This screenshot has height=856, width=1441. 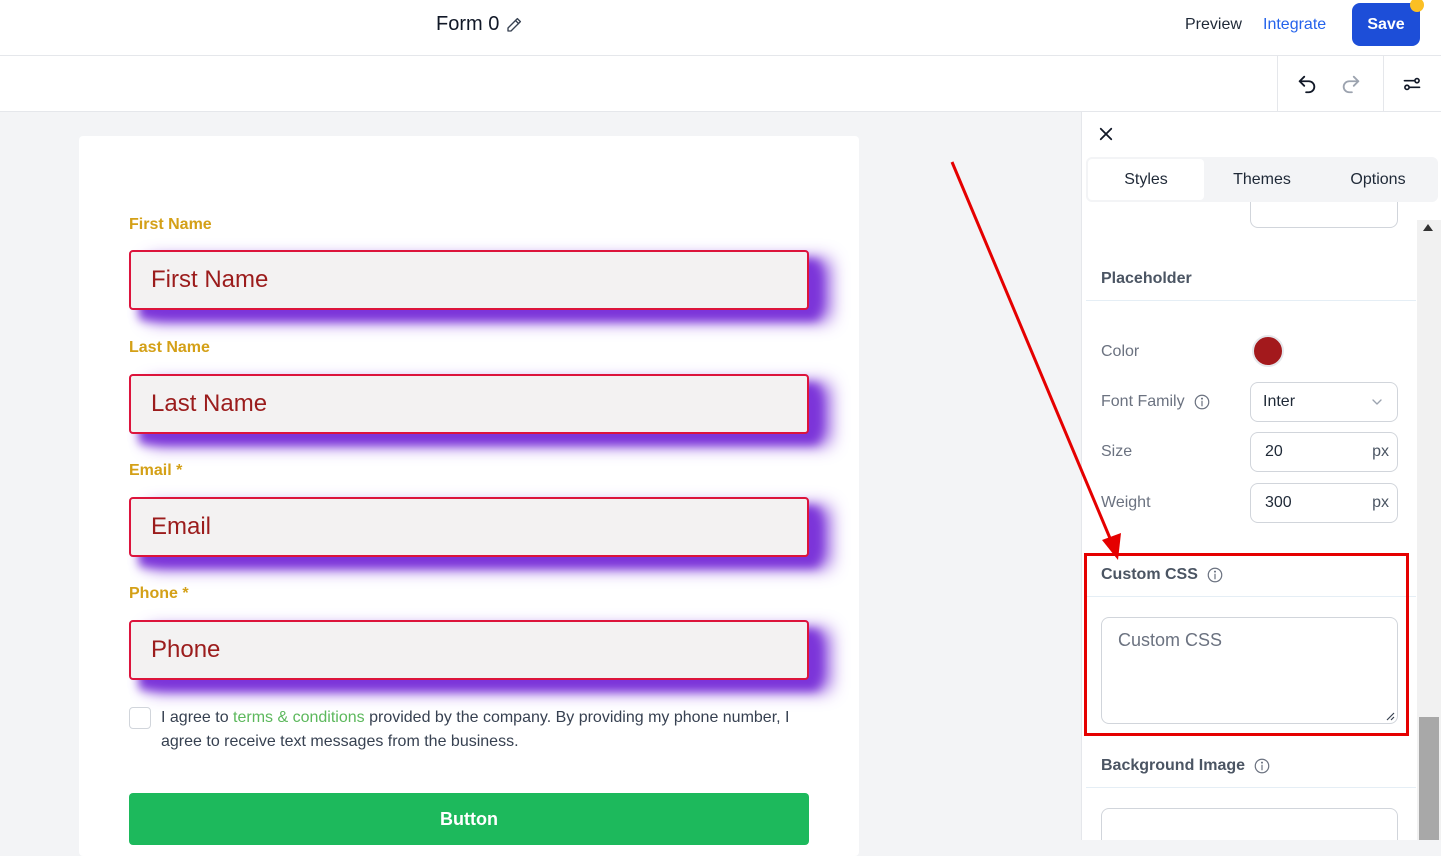 I want to click on background-image-input, so click(x=1249, y=824).